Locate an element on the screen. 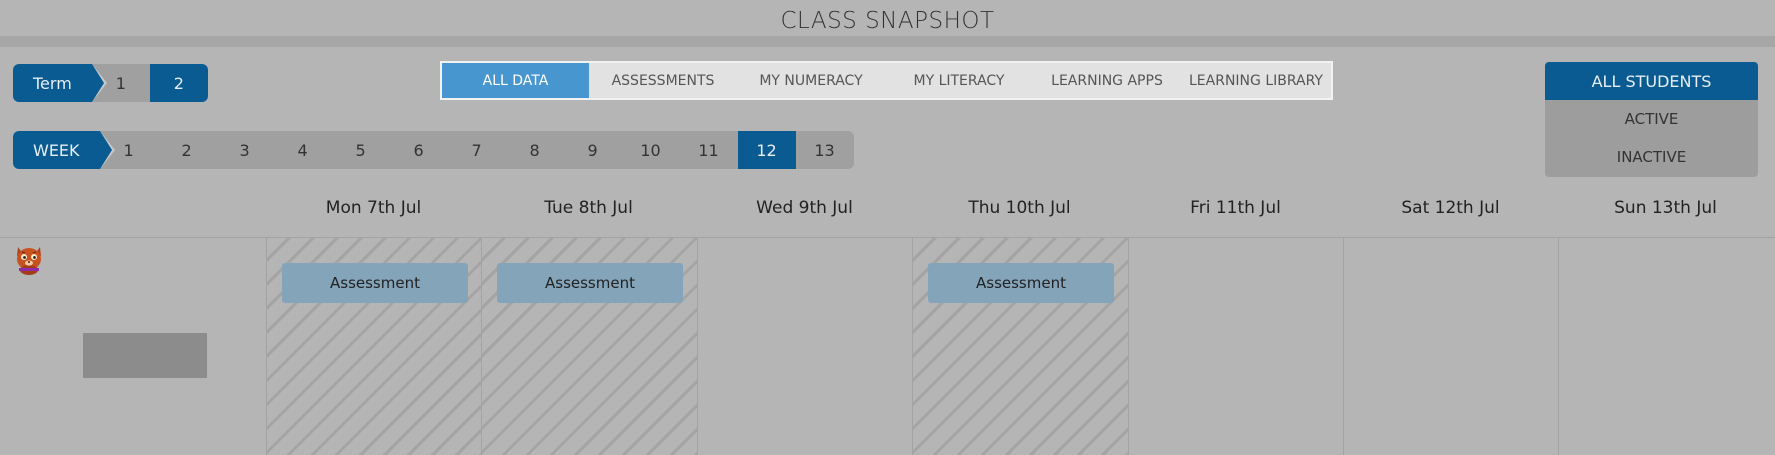 The image size is (1775, 455). day-cell-wed is located at coordinates (804, 346).